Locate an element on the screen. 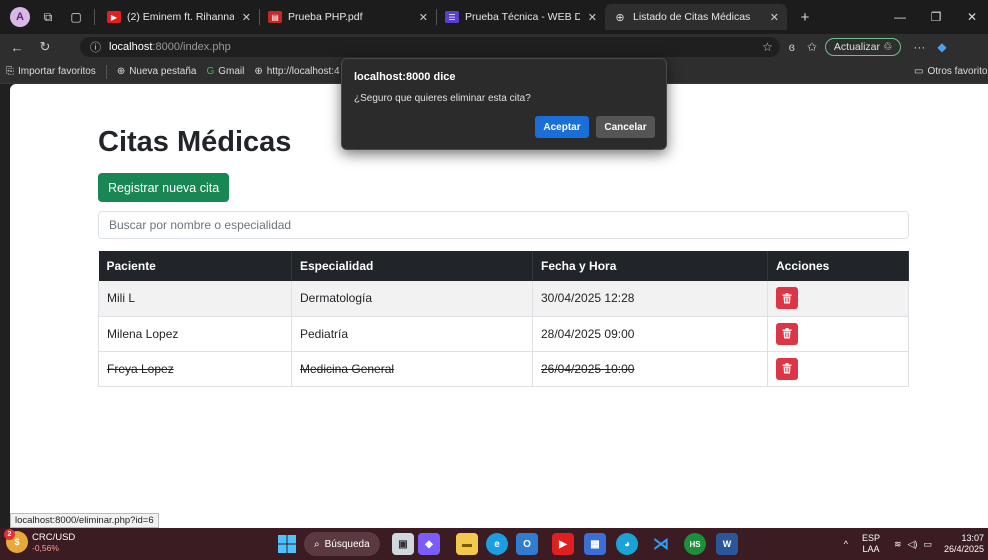 This screenshot has width=988, height=560. hs-app-icon: HS is located at coordinates (695, 544).